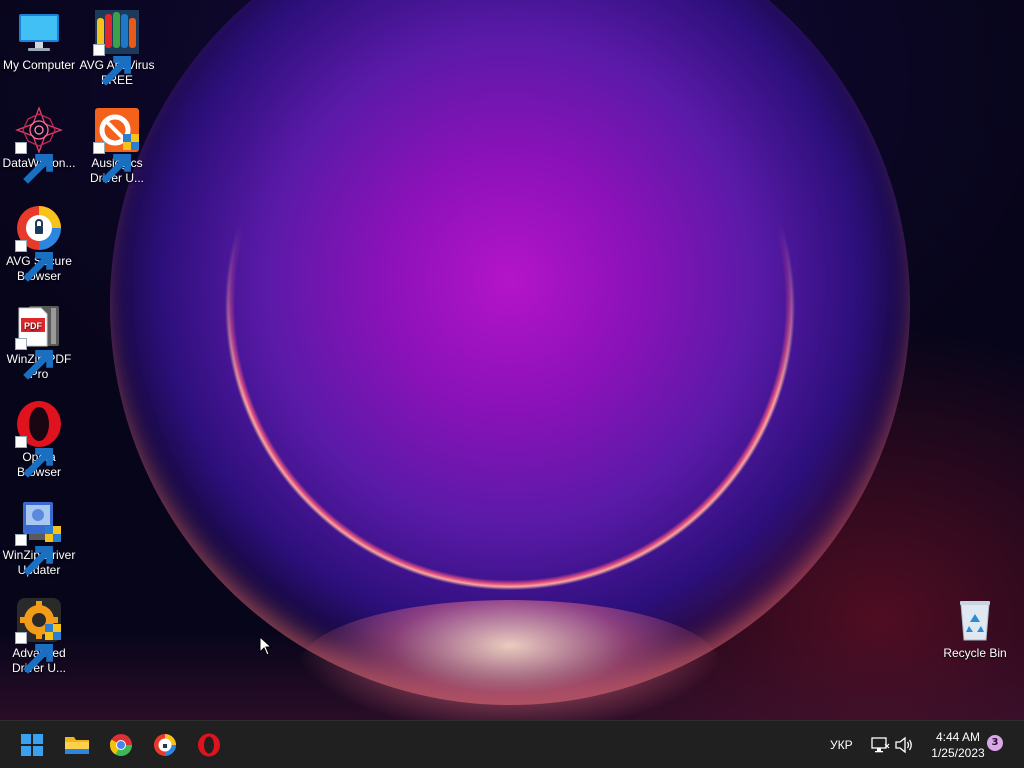 The width and height of the screenshot is (1024, 768). What do you see at coordinates (33, 326) in the screenshot?
I see `svg-text: PDF` at bounding box center [33, 326].